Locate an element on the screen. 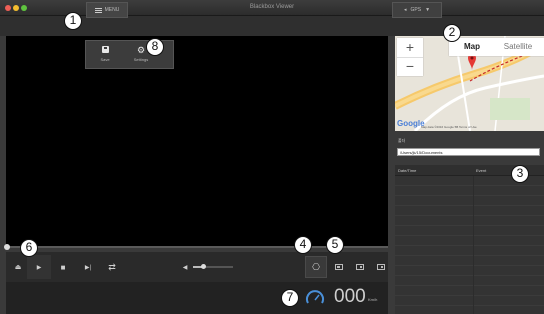 The width and height of the screenshot is (544, 314). gps-button-label: GPS is located at coordinates (416, 10).